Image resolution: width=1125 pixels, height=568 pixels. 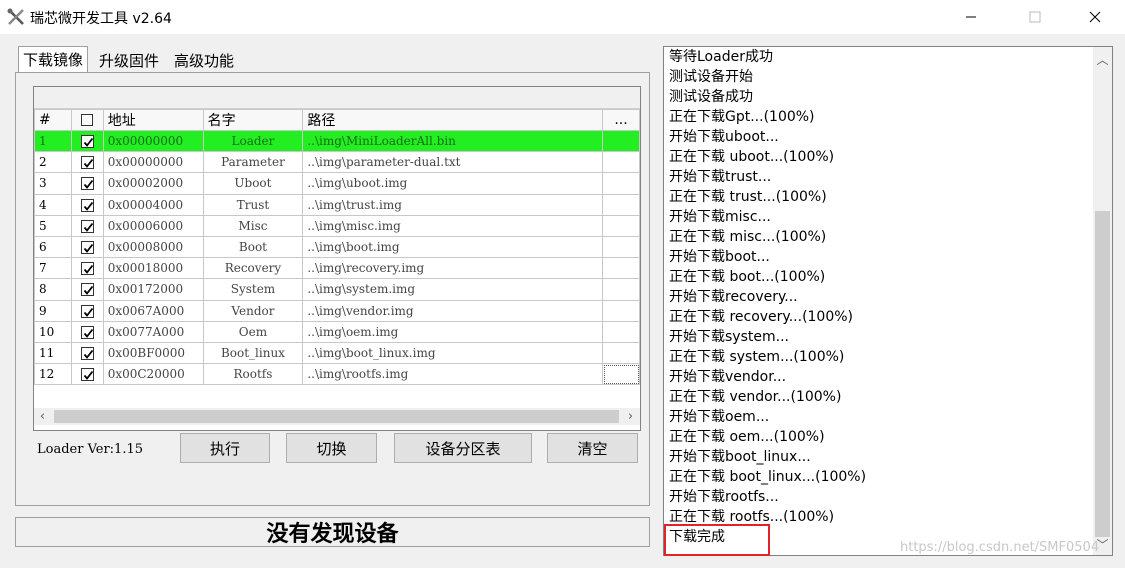 What do you see at coordinates (225, 448) in the screenshot?
I see `execute-button: 执行` at bounding box center [225, 448].